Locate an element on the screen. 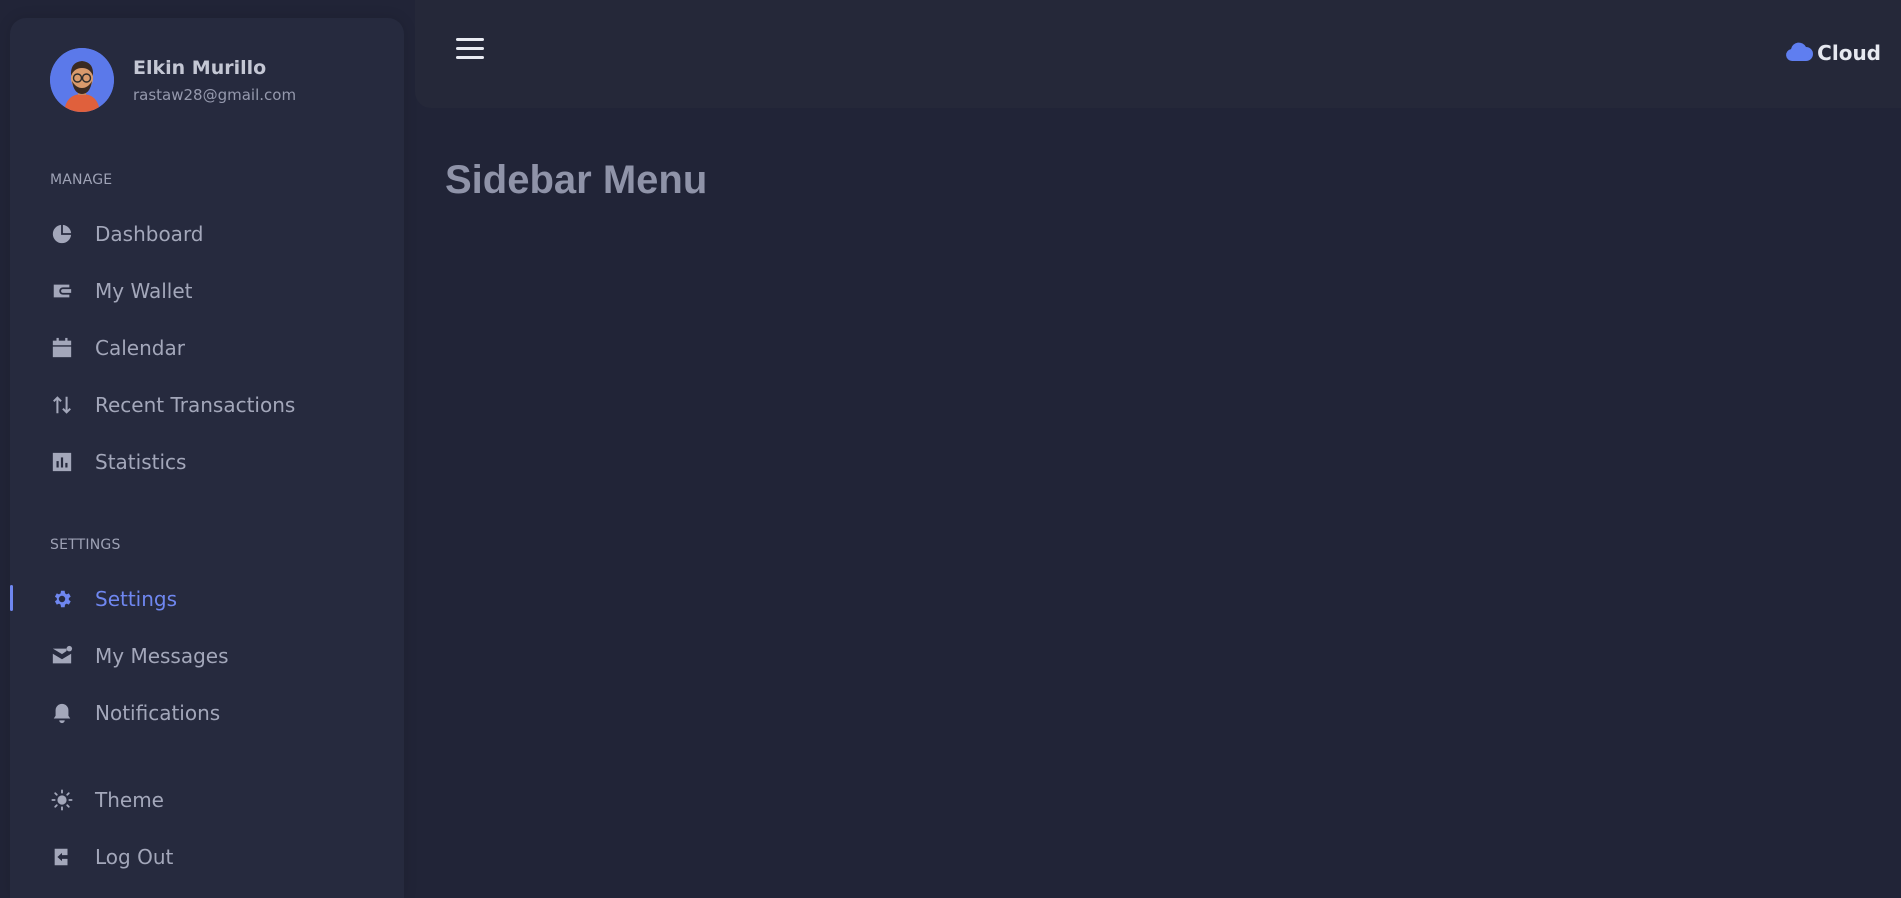  sun-icon is located at coordinates (62, 800).